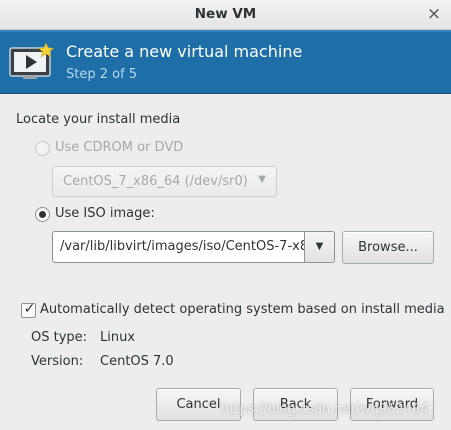  I want to click on window-title: New VM, so click(225, 14).